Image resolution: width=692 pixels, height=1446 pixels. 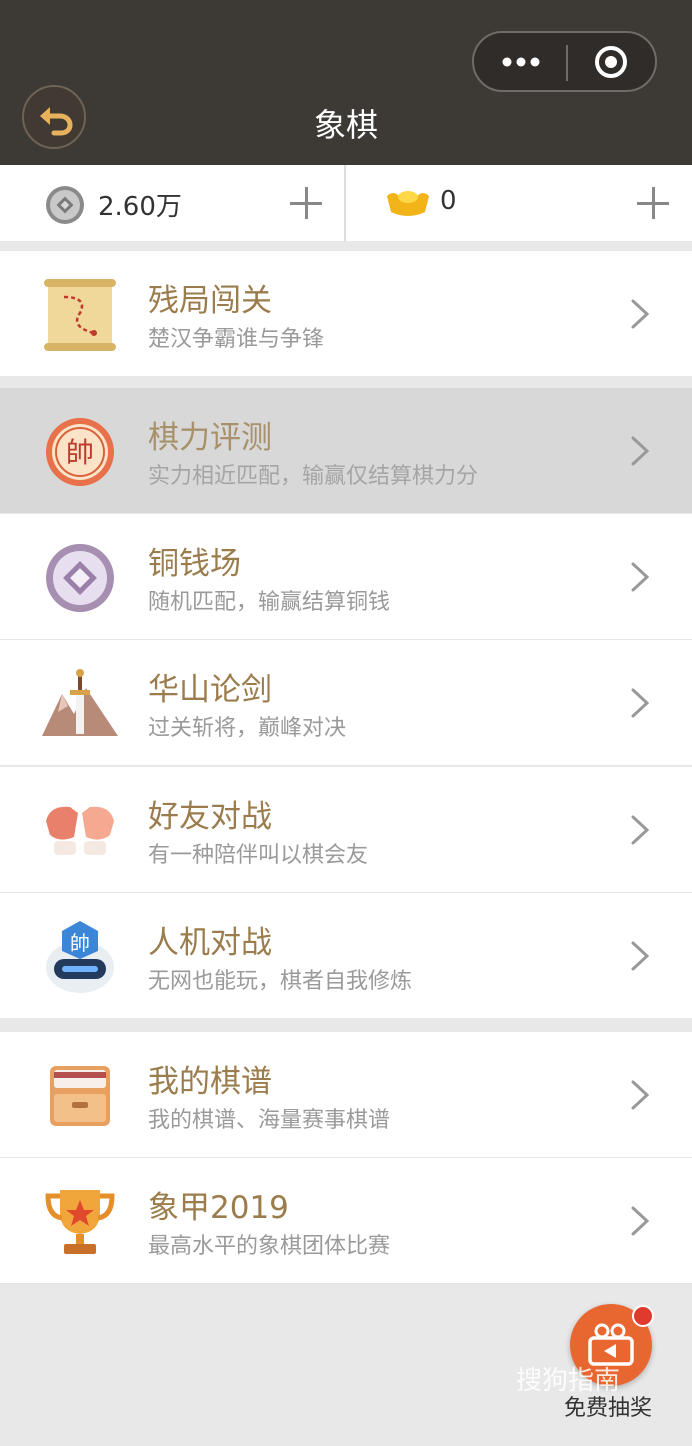 What do you see at coordinates (210, 438) in the screenshot?
I see `menu-item-title: 棋力评测` at bounding box center [210, 438].